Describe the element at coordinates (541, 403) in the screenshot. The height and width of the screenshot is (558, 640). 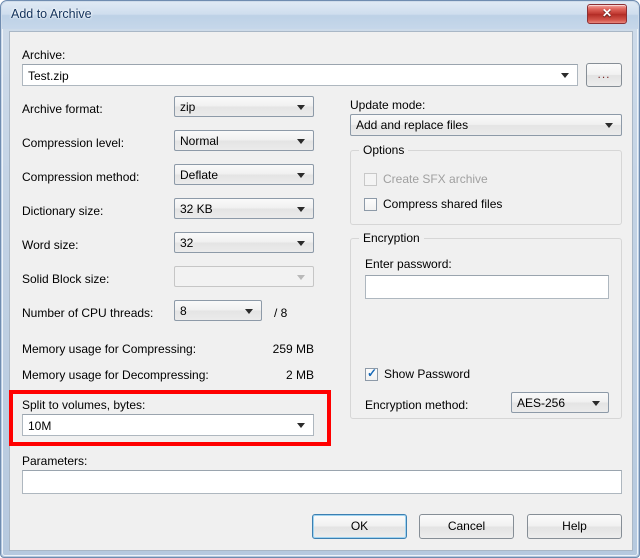
I see `encryption-method-value: AES-256` at that location.